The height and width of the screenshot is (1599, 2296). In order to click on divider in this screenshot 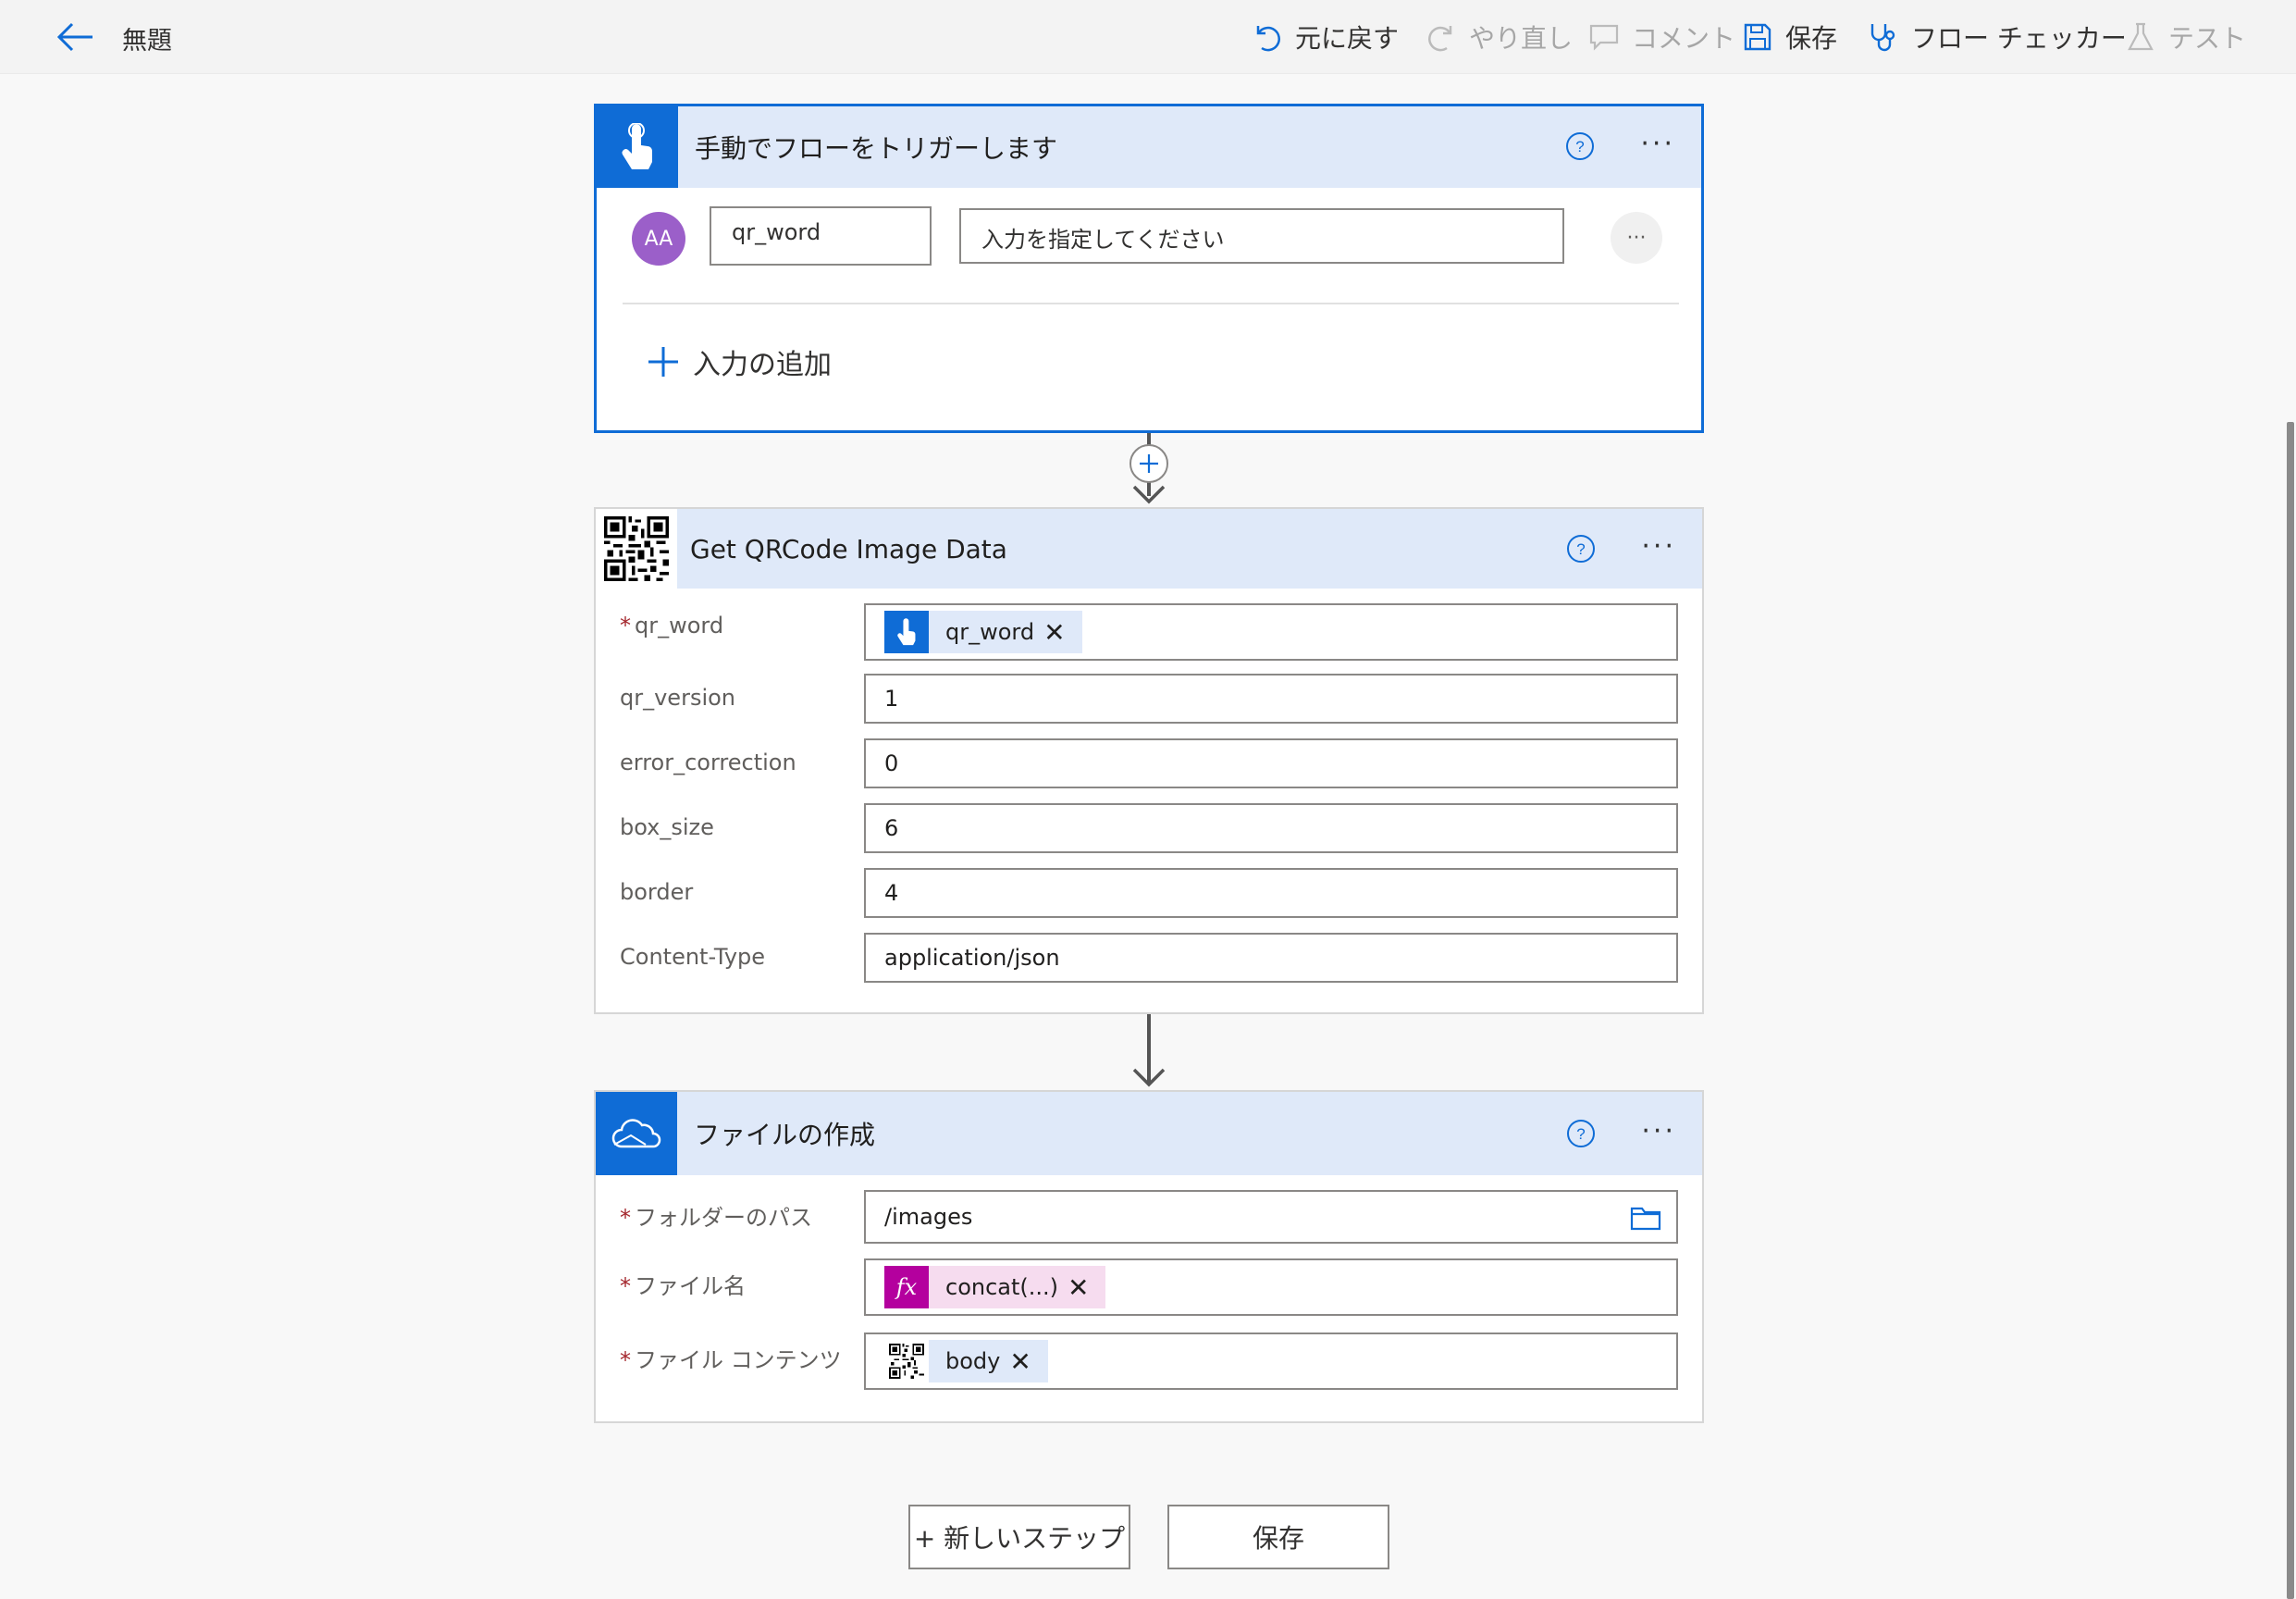, I will do `click(1151, 303)`.